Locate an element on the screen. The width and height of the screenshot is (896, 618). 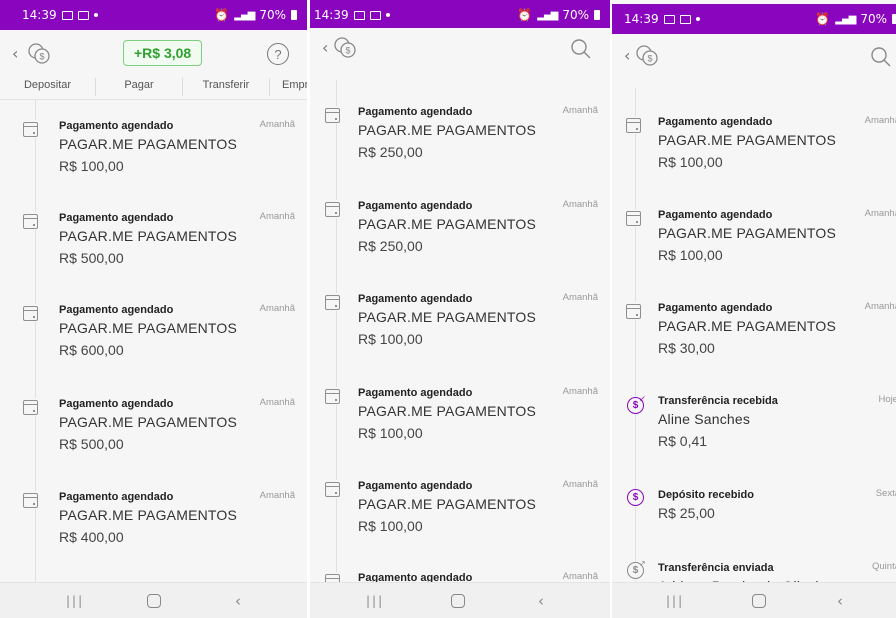
tab-depositar: Depositar is located at coordinates (48, 87).